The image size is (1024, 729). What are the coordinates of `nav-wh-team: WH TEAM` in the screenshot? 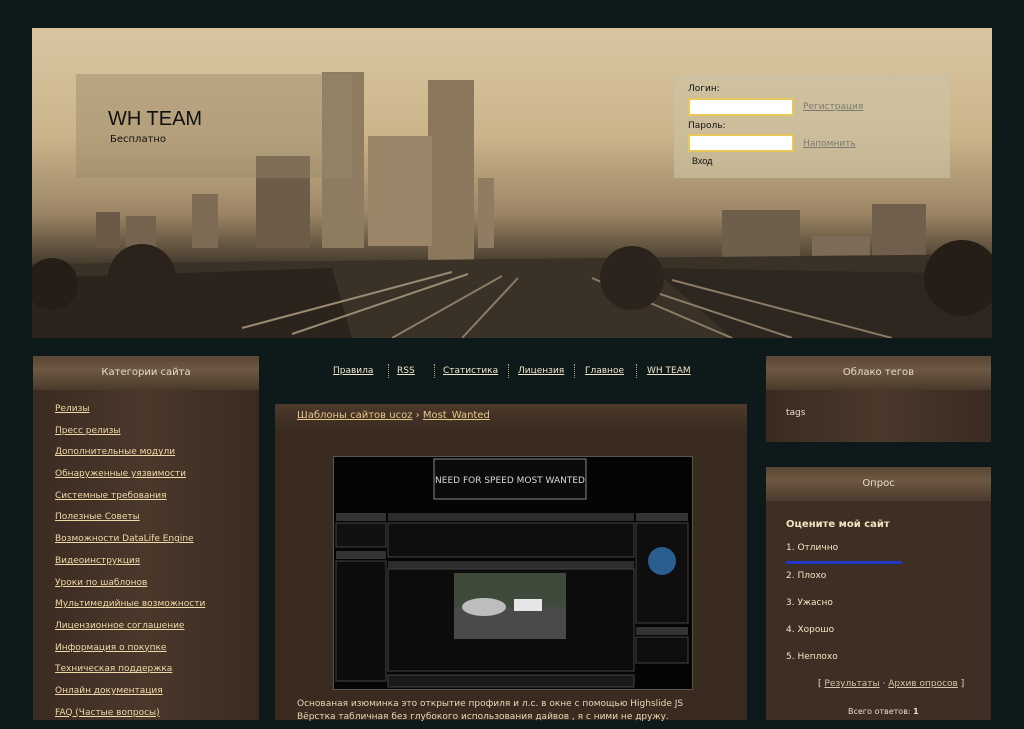 It's located at (669, 371).